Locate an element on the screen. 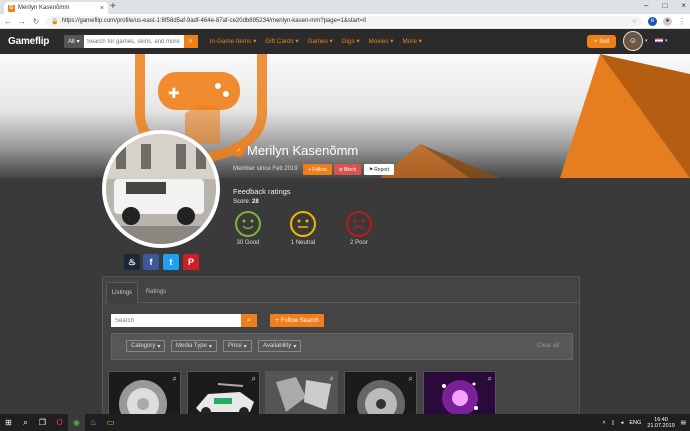 This screenshot has height=431, width=690. profile-icon: ● is located at coordinates (667, 21).